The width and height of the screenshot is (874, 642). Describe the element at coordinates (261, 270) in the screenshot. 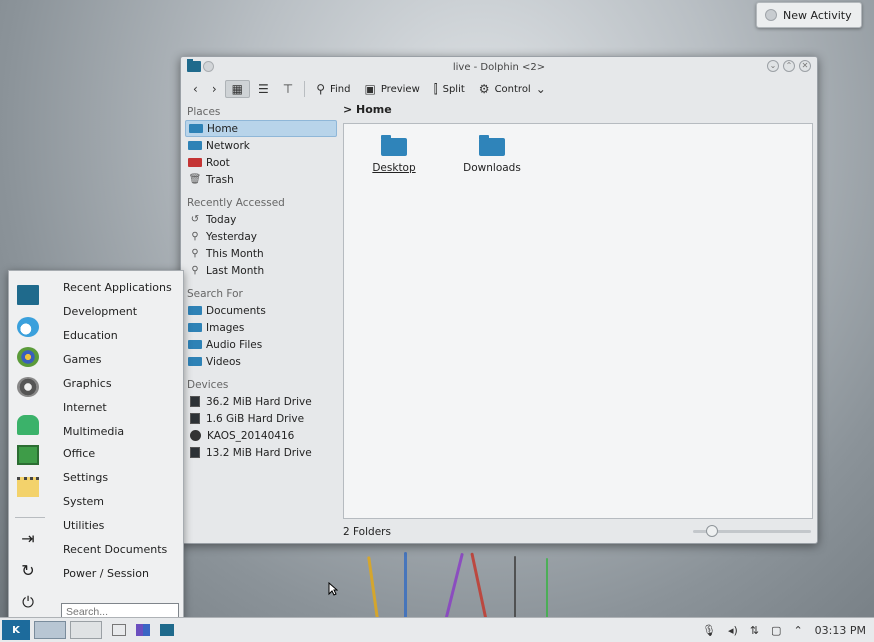

I see `recent-item-last-month: ⚲ Last Month` at that location.